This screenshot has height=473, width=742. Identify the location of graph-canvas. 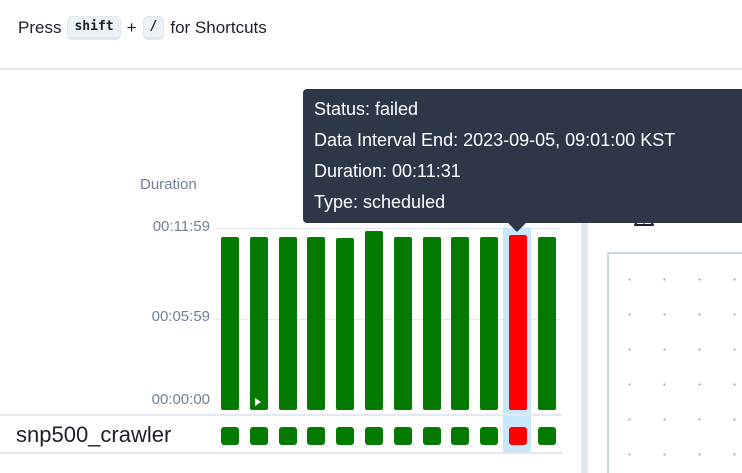
(674, 362).